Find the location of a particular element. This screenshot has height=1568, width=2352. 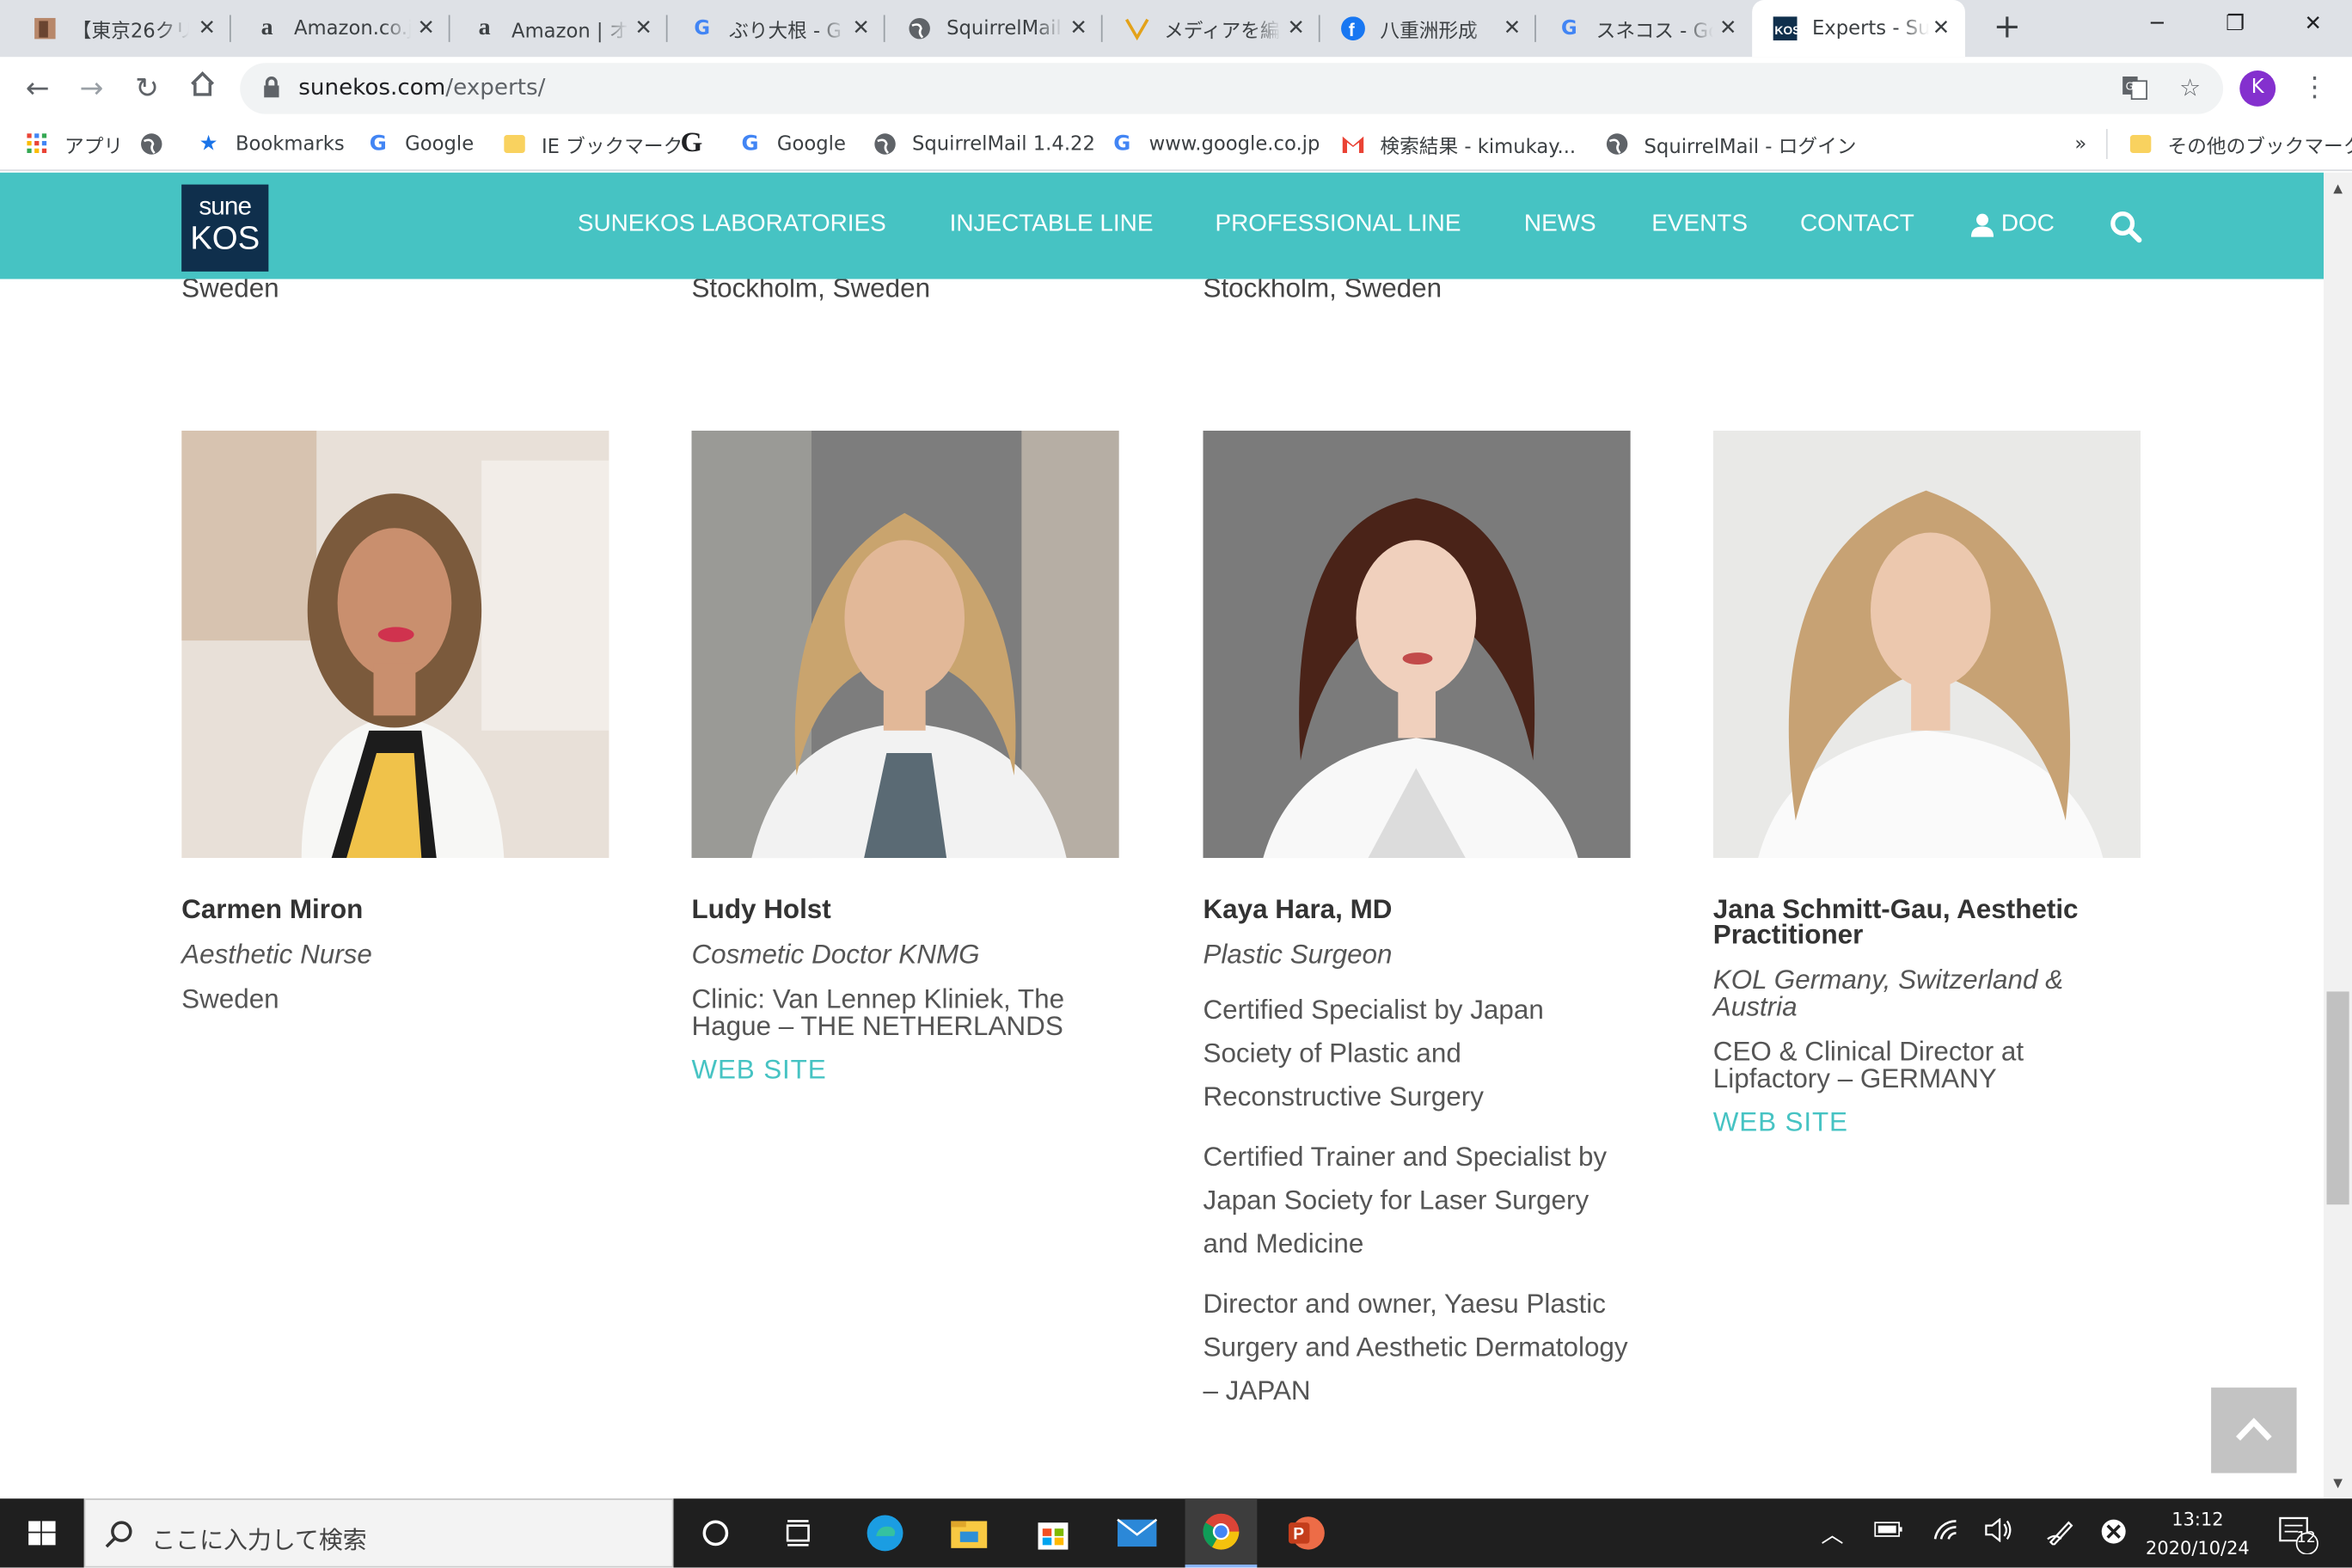

nav-professional-line: PROFESSIONAL LINE is located at coordinates (1338, 224).